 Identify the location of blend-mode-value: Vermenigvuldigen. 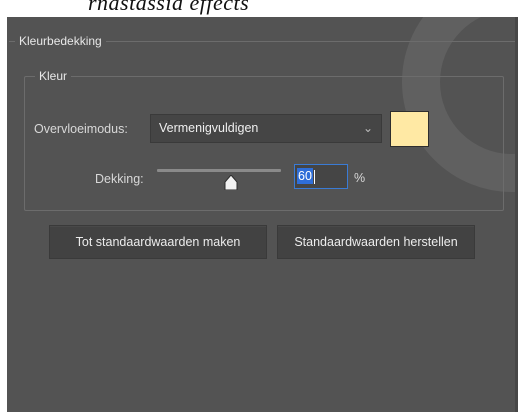
(209, 128).